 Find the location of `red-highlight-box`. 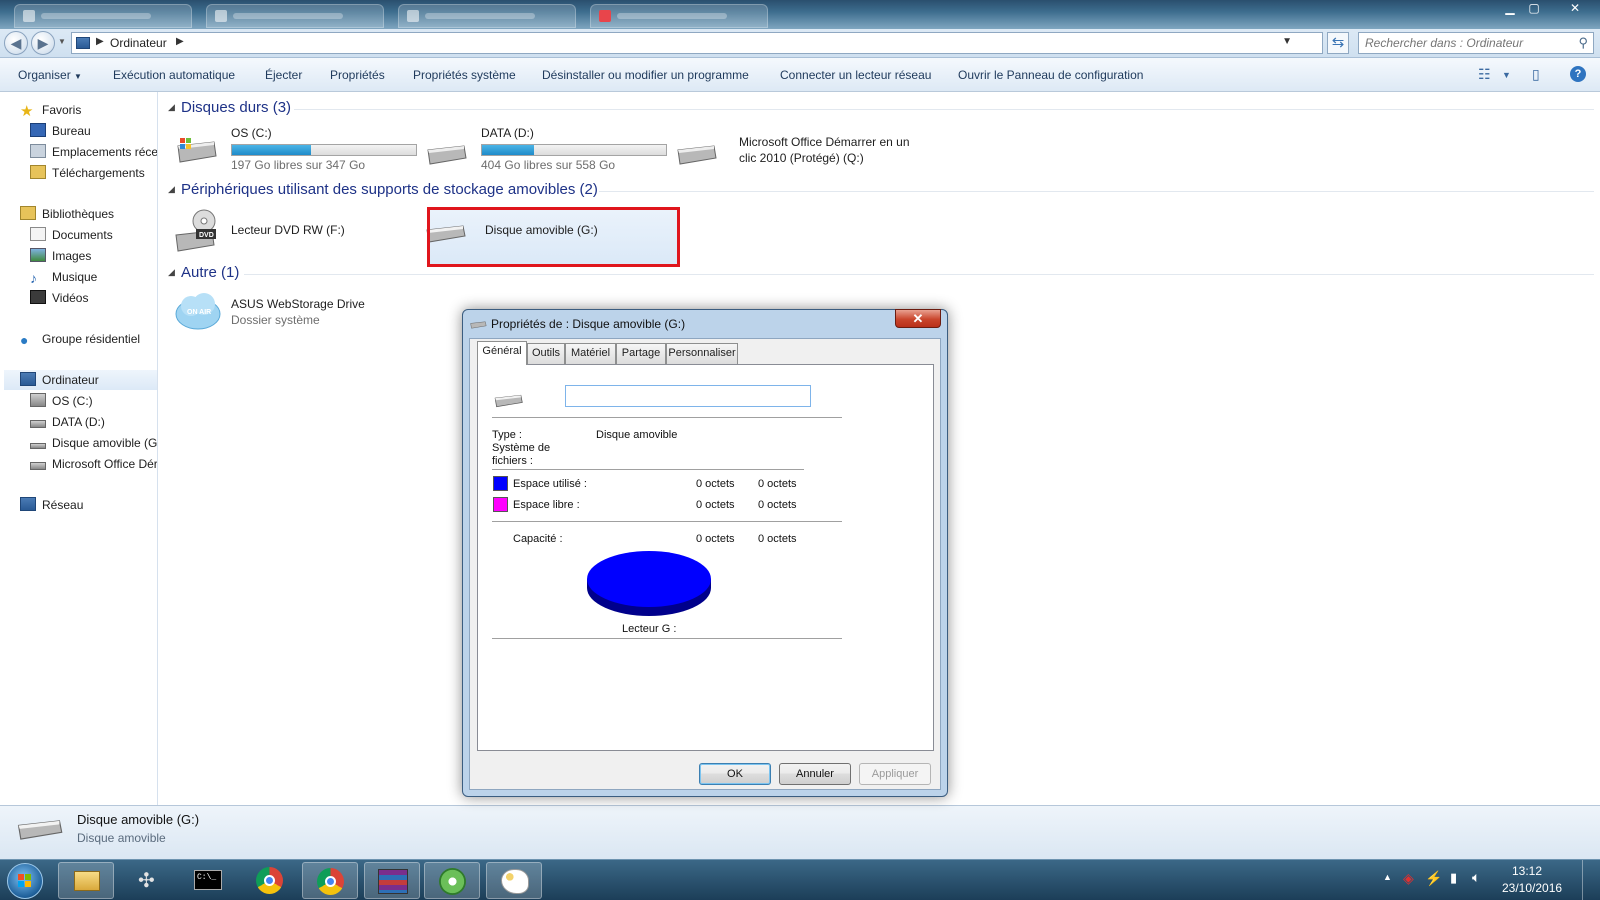

red-highlight-box is located at coordinates (553, 237).